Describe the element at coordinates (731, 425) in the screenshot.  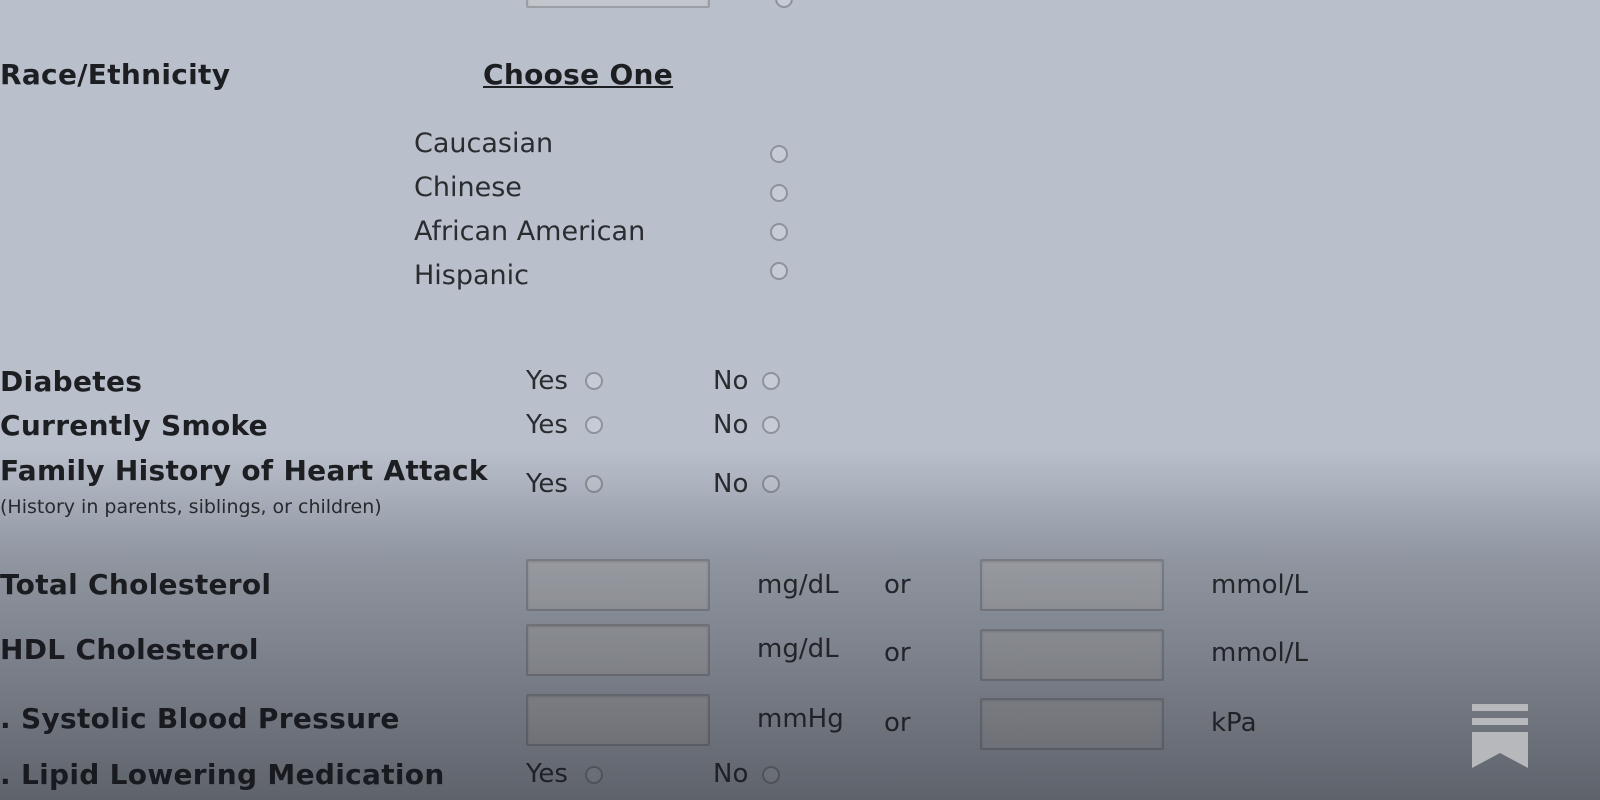
I see `smoke-no-label: No` at that location.